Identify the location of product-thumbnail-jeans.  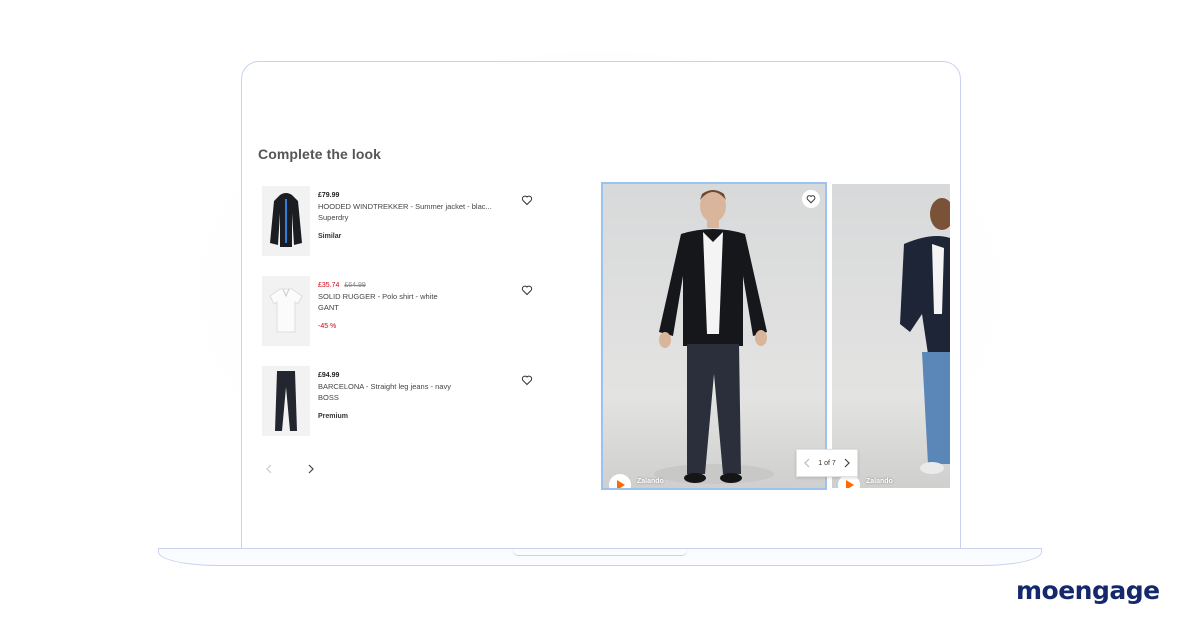
(286, 401).